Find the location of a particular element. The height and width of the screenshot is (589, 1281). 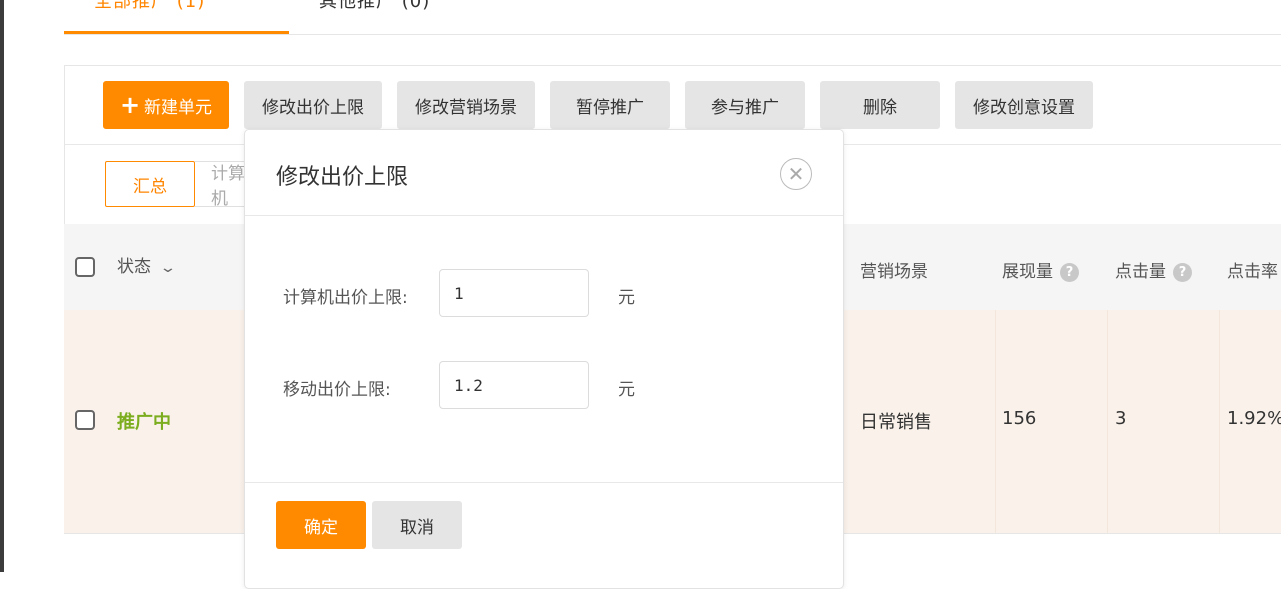

scene-header: 营销场景 is located at coordinates (894, 272).